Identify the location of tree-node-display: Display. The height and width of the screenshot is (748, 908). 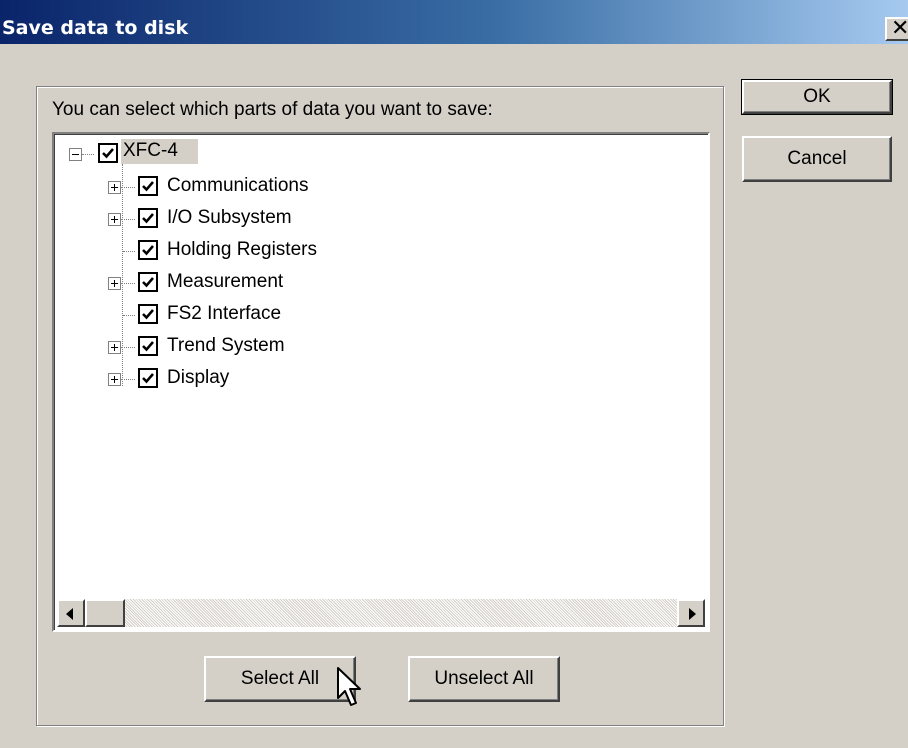
(215, 379).